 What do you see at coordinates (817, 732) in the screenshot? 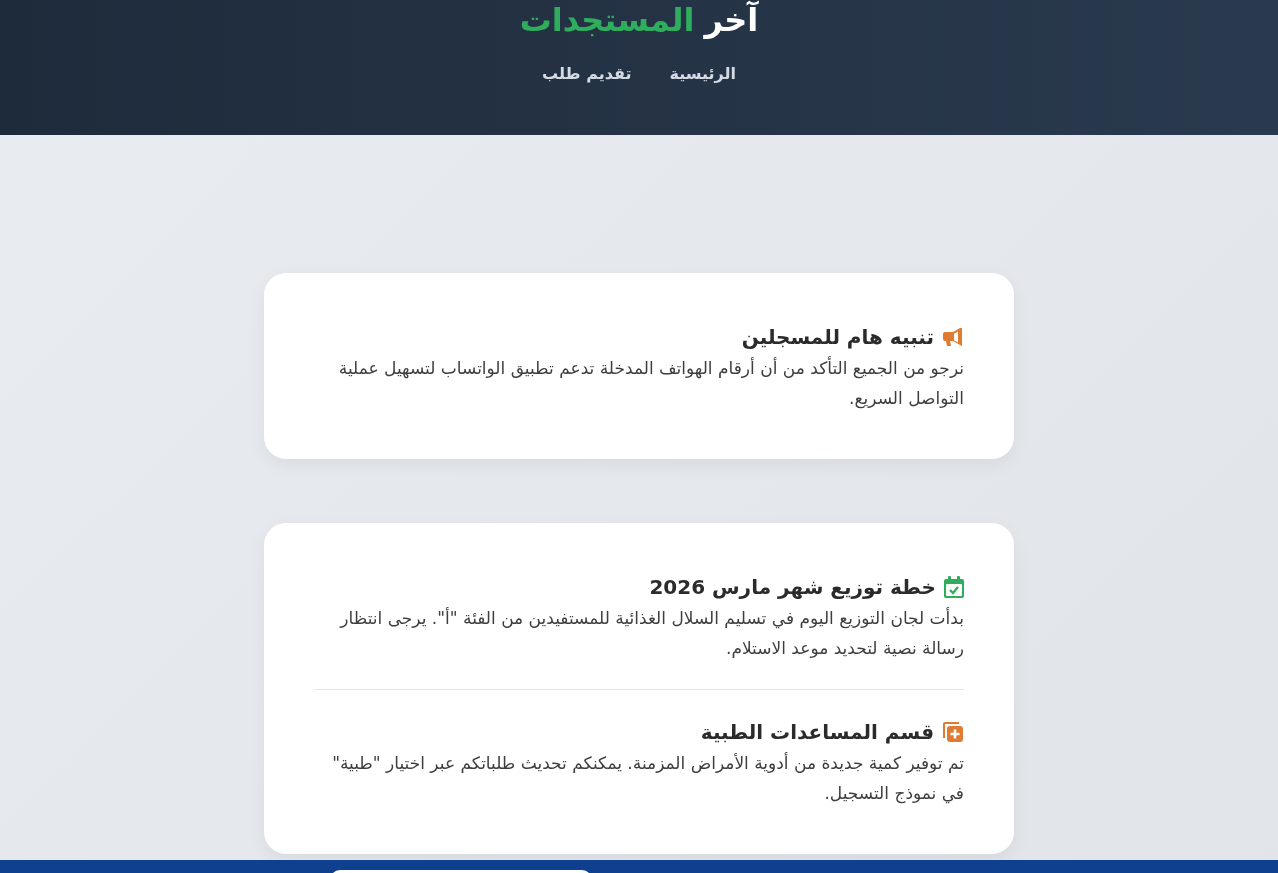
I see `update-title: قسم المساعدات الطبية` at bounding box center [817, 732].